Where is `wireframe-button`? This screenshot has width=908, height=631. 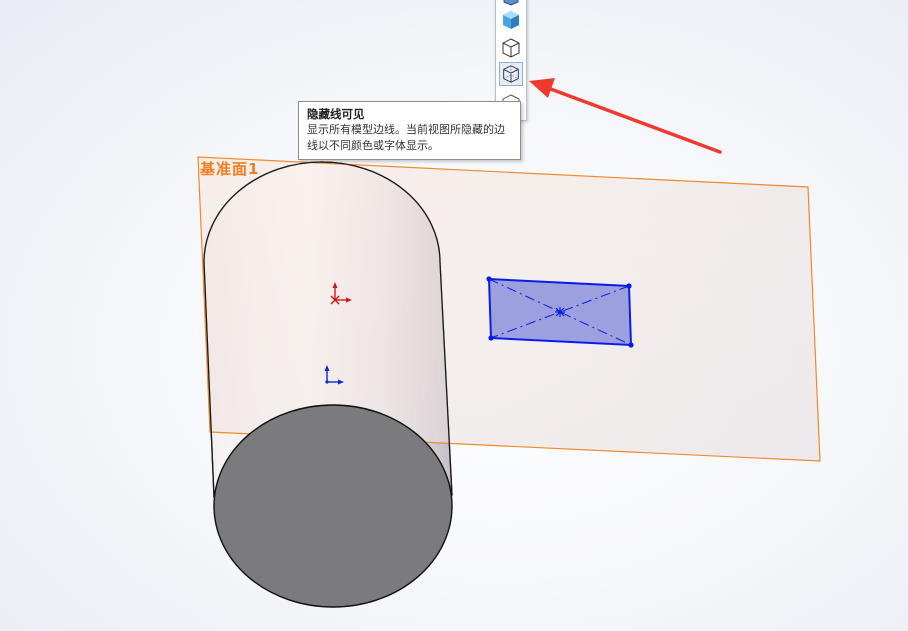
wireframe-button is located at coordinates (511, 48).